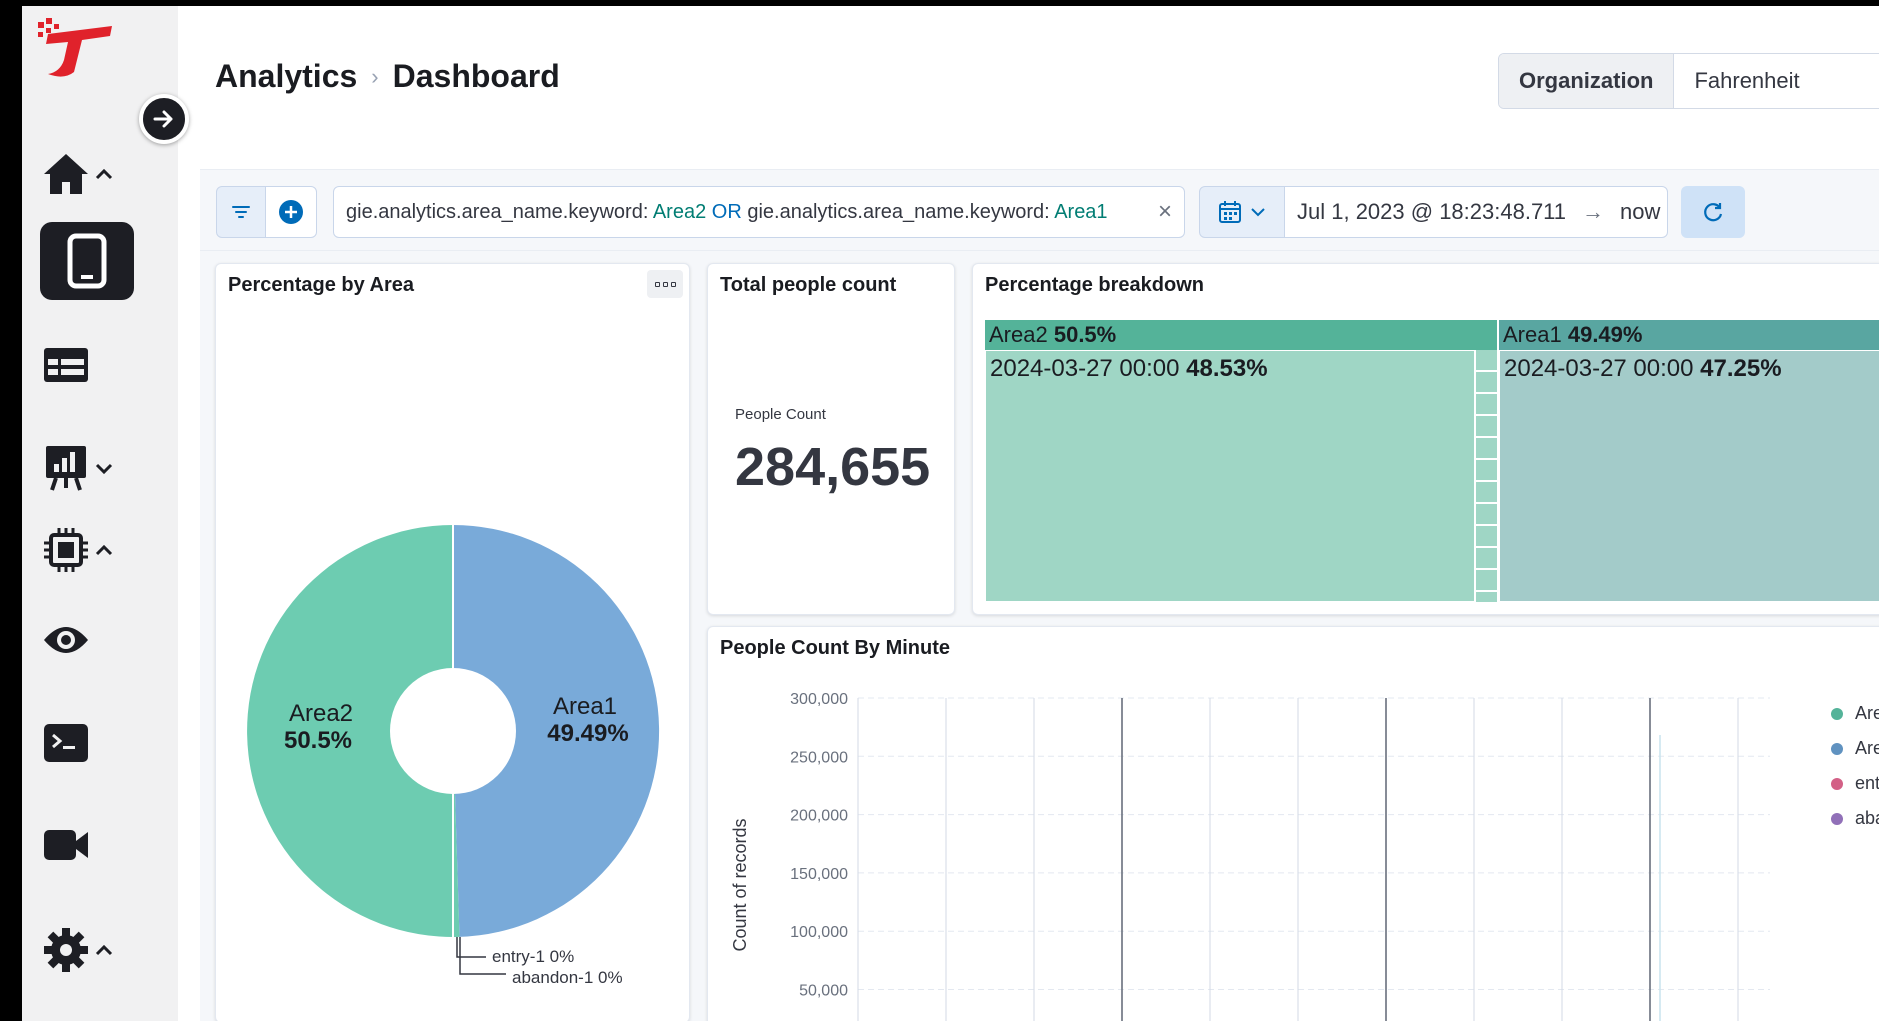  I want to click on metric-value: 284,655, so click(833, 467).